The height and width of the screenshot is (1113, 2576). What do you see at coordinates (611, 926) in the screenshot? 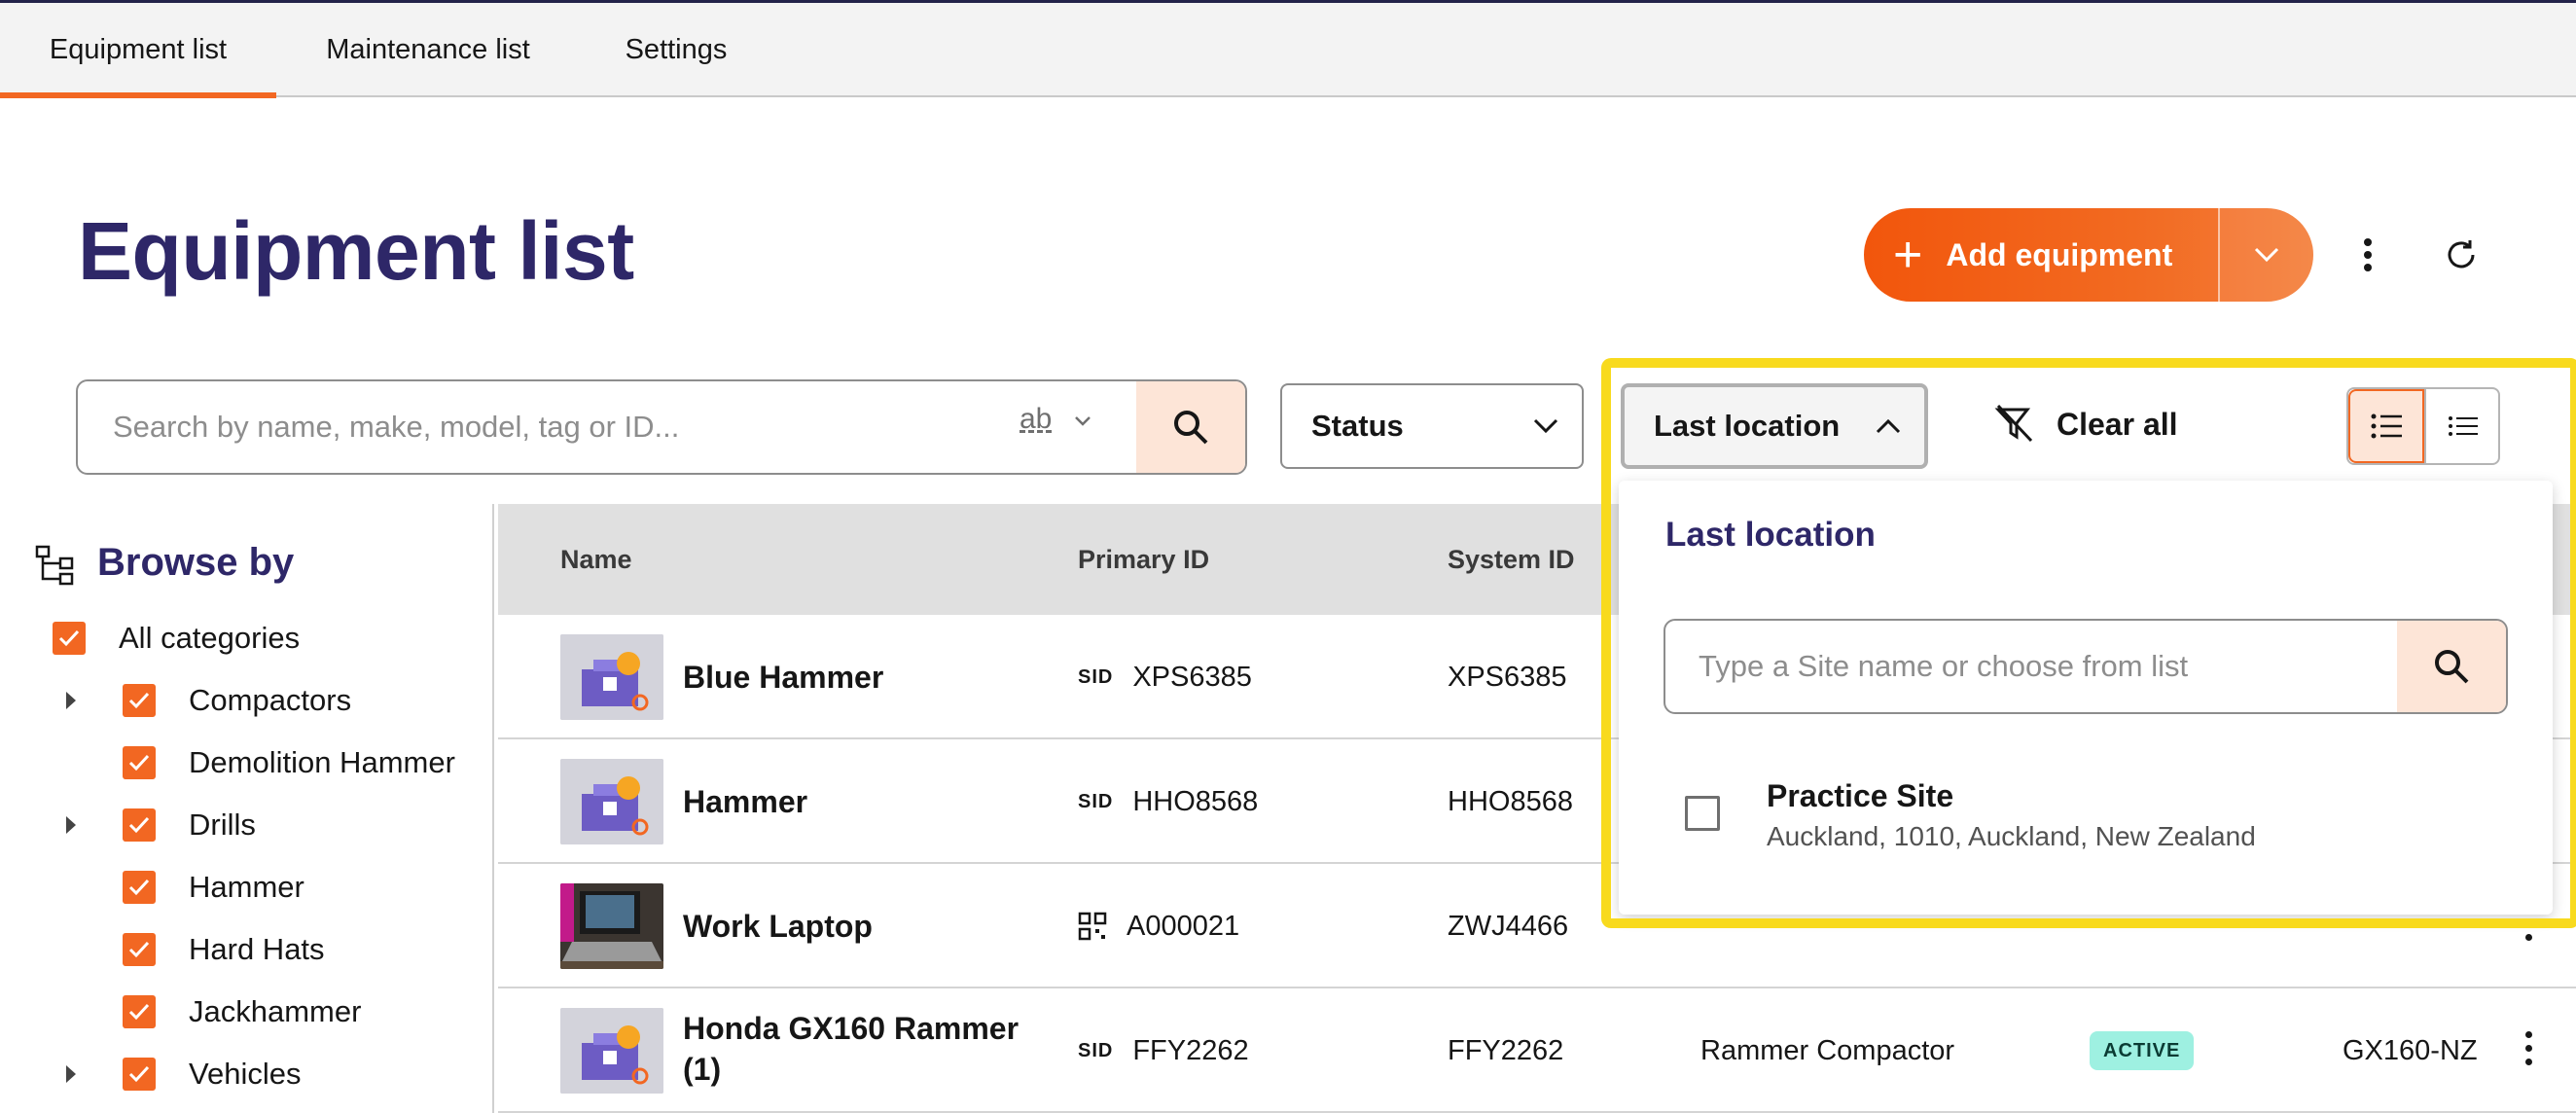
I see `laptop-photo` at bounding box center [611, 926].